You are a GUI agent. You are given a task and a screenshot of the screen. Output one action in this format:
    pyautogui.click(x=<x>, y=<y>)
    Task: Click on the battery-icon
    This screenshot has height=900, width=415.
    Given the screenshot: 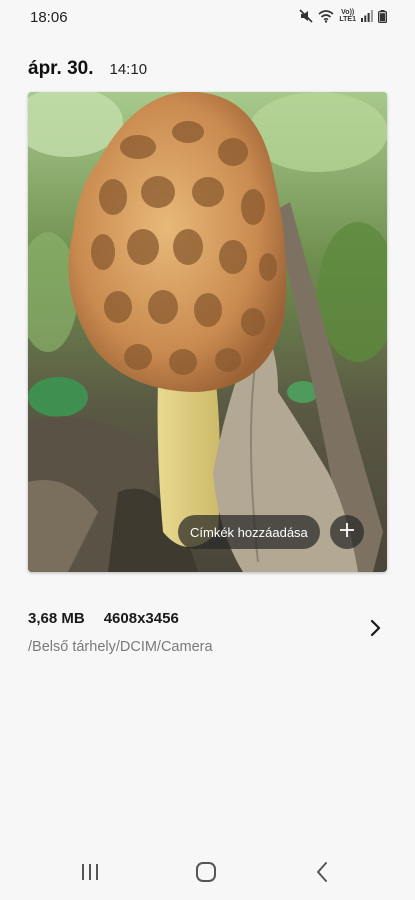 What is the action you would take?
    pyautogui.click(x=382, y=16)
    